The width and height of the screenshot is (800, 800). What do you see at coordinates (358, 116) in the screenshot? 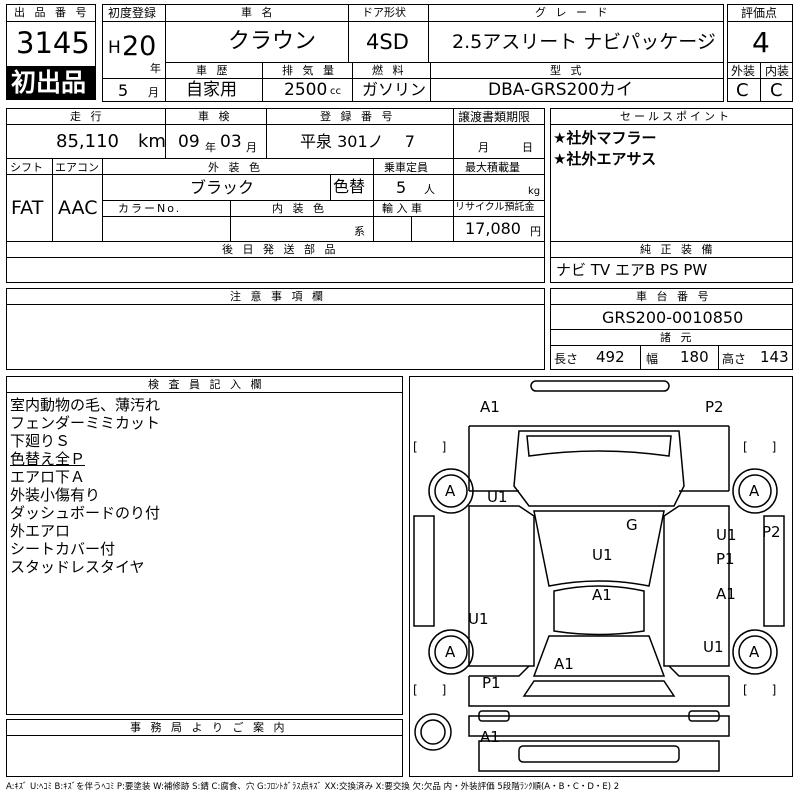
I see `plate-label: 登 録 番 号` at bounding box center [358, 116].